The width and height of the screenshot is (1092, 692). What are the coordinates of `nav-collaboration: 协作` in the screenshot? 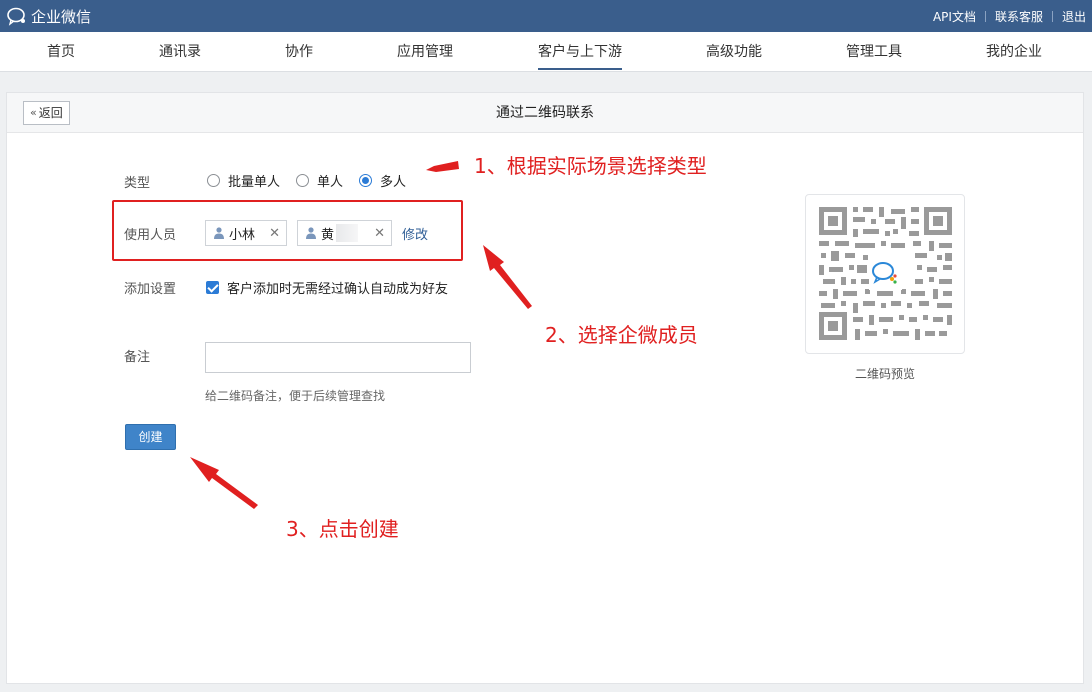 It's located at (299, 52).